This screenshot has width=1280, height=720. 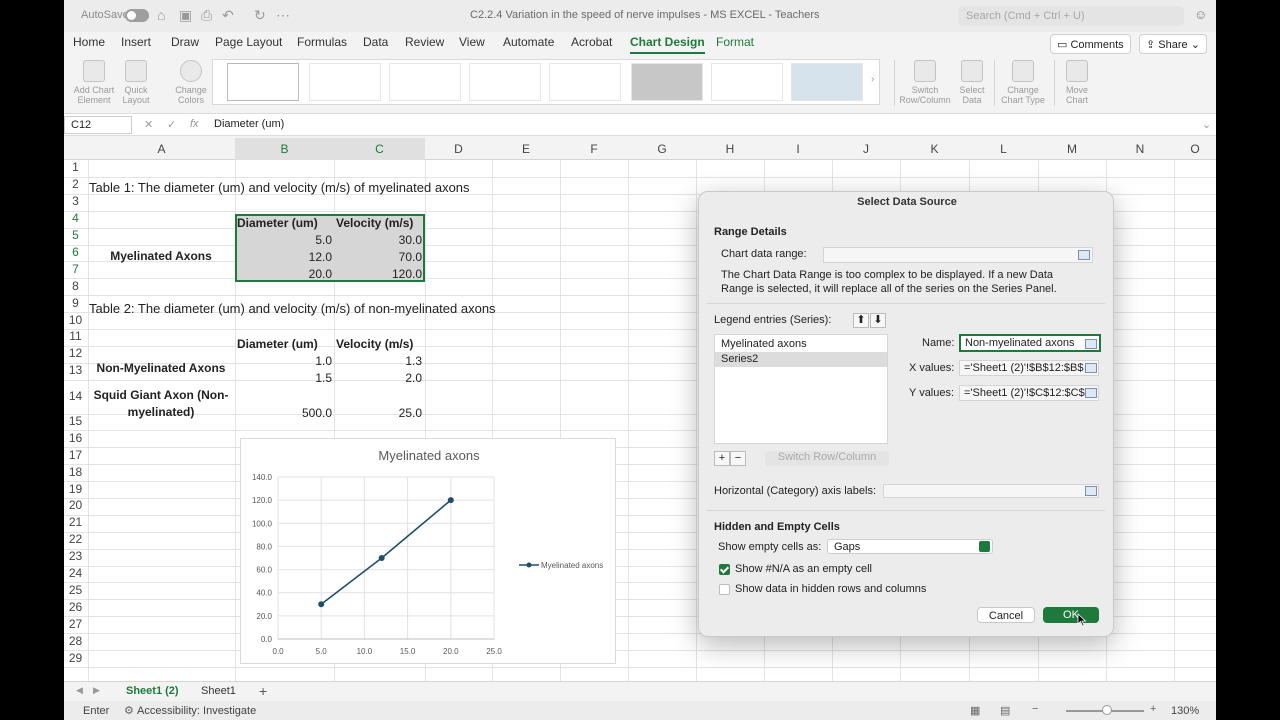 I want to click on show-hidden-checkbox, so click(x=724, y=589).